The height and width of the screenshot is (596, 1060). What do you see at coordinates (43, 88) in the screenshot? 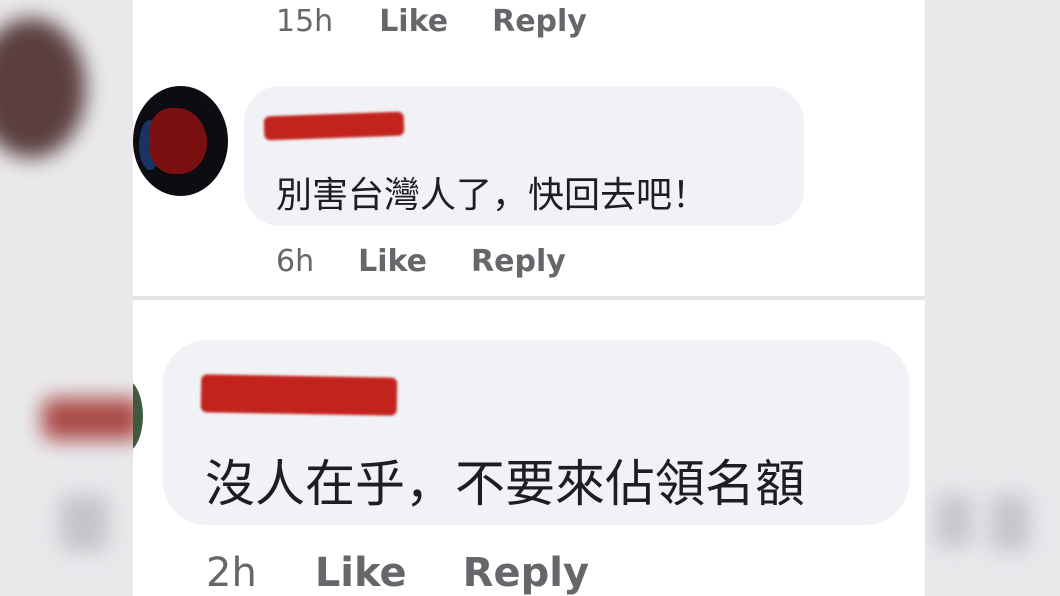
I see `blurred-avatar-left` at bounding box center [43, 88].